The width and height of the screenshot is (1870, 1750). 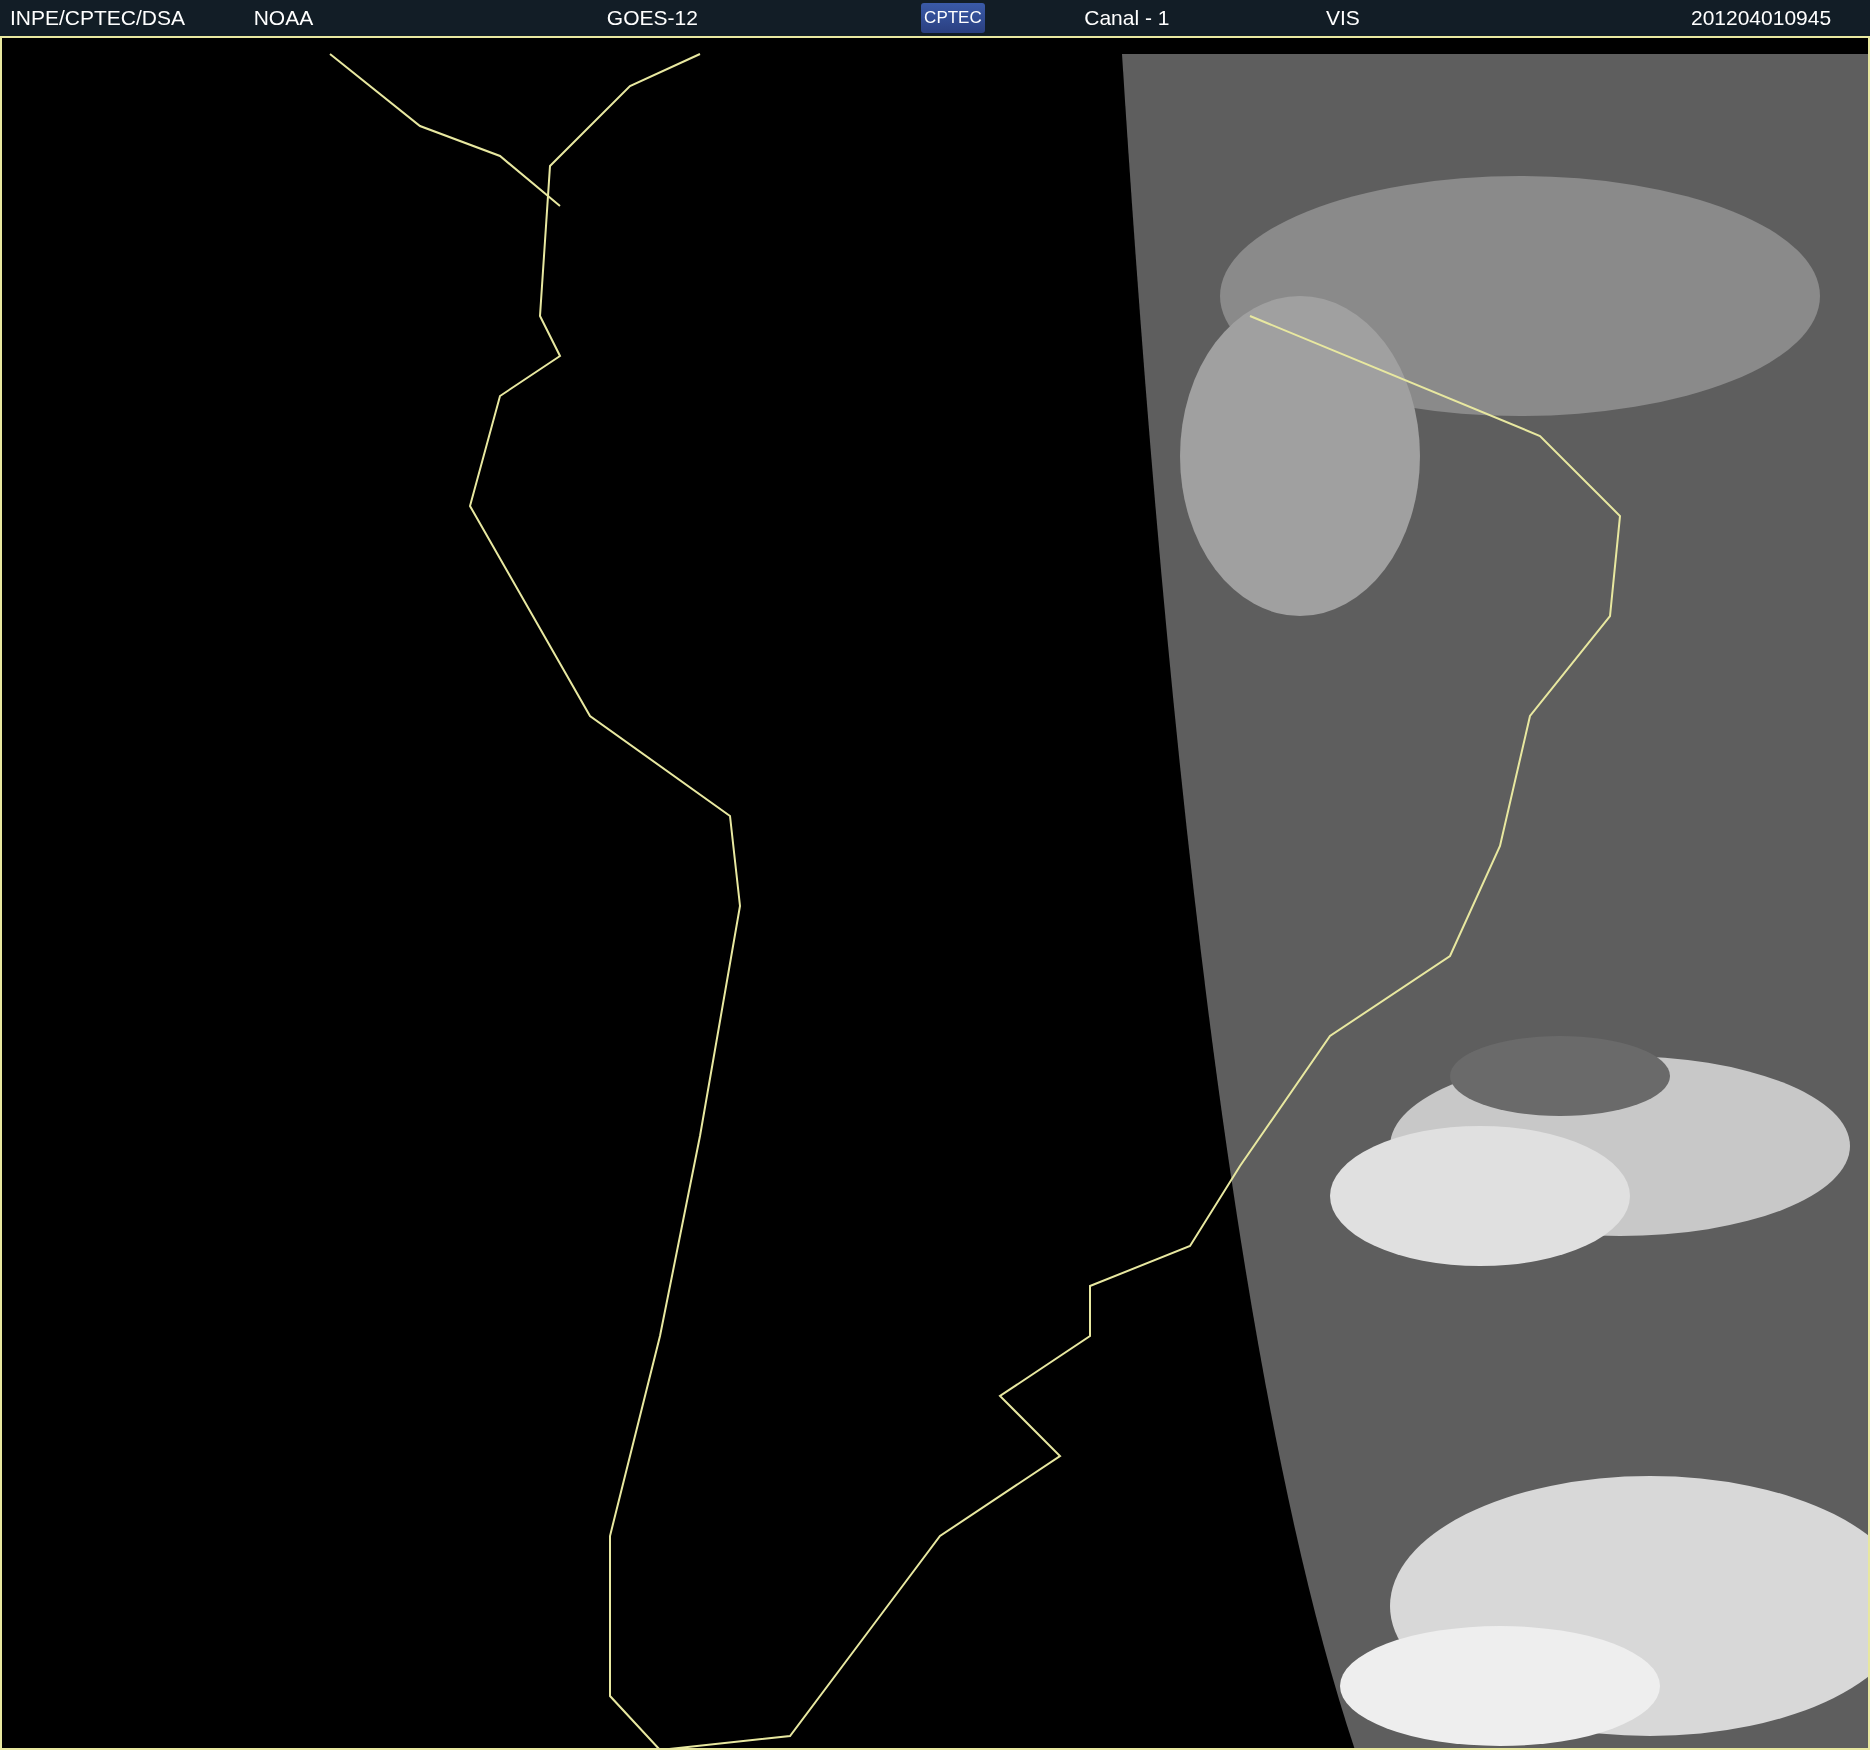 What do you see at coordinates (1761, 18) in the screenshot?
I see `header-label: 201204010945` at bounding box center [1761, 18].